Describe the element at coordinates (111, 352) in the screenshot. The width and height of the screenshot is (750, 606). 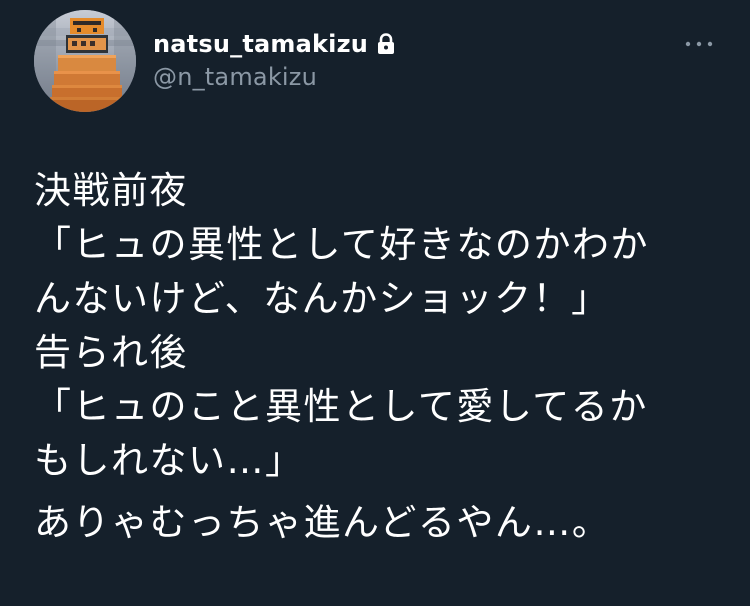
I see `tweet-line: 告られ後` at that location.